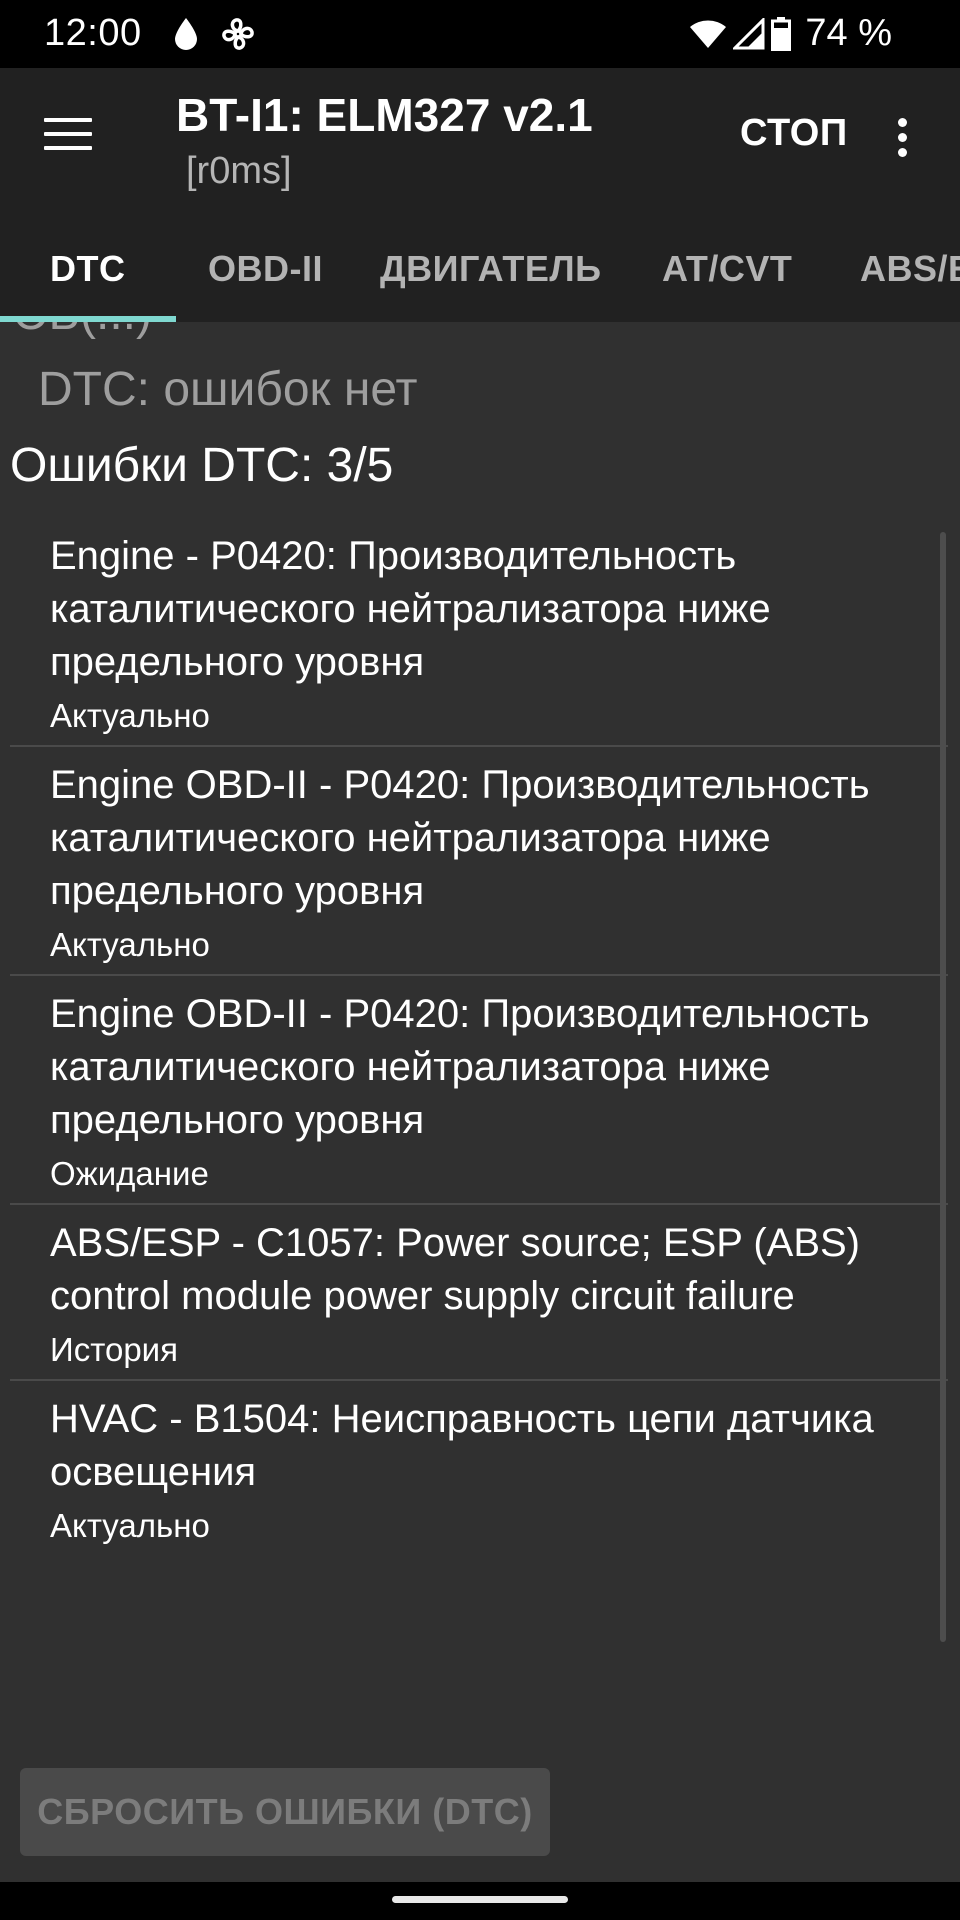 The height and width of the screenshot is (1920, 960). Describe the element at coordinates (727, 269) in the screenshot. I see `tab-at-cvt: AT/CVT` at that location.